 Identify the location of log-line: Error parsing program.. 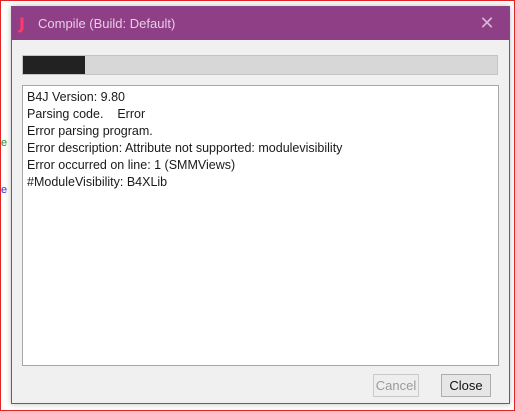
(90, 131).